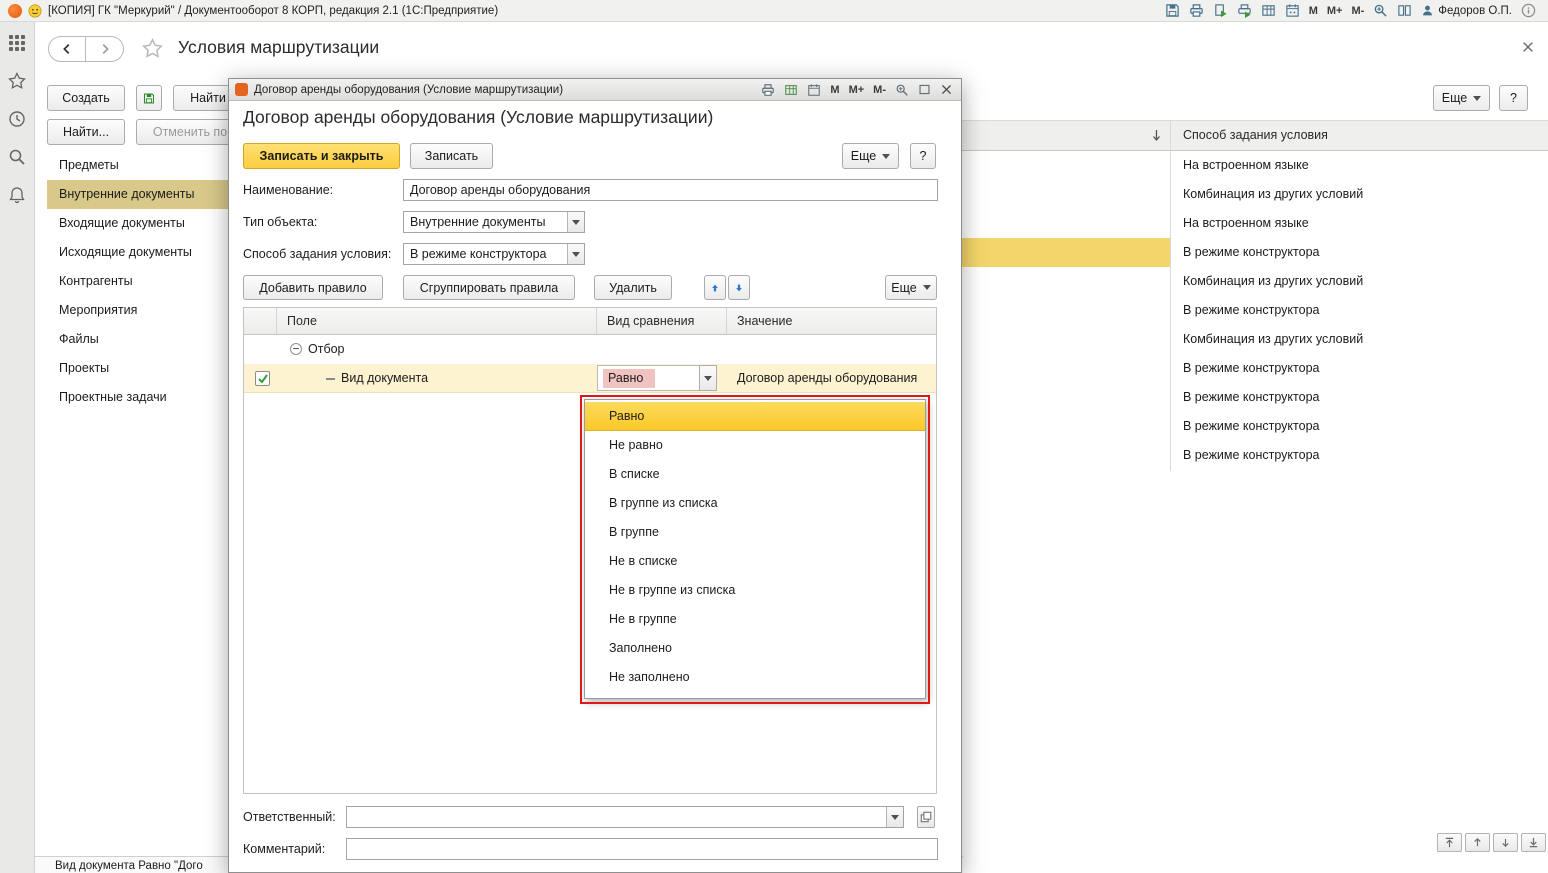 The image size is (1548, 873). I want to click on rule-comparison: Равно, so click(629, 378).